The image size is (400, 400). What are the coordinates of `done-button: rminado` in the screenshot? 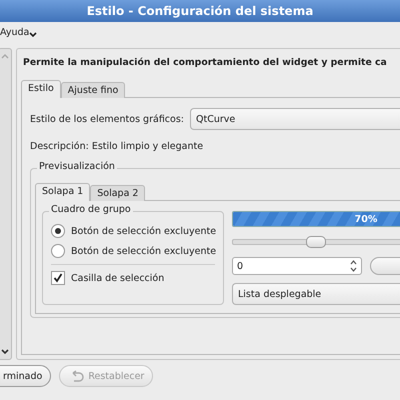 It's located at (26, 376).